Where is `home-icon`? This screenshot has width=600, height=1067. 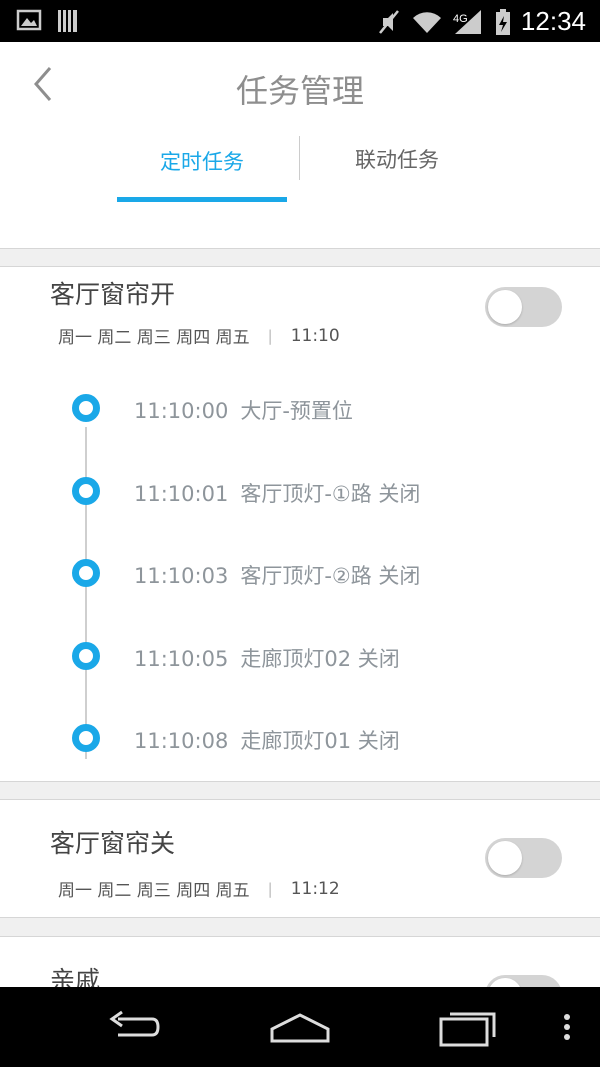 home-icon is located at coordinates (300, 1027).